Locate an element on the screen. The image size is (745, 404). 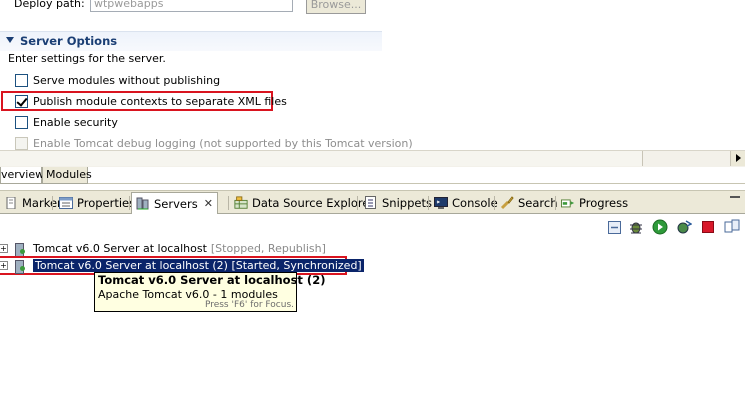
tab-modules: Modules is located at coordinates (67, 175).